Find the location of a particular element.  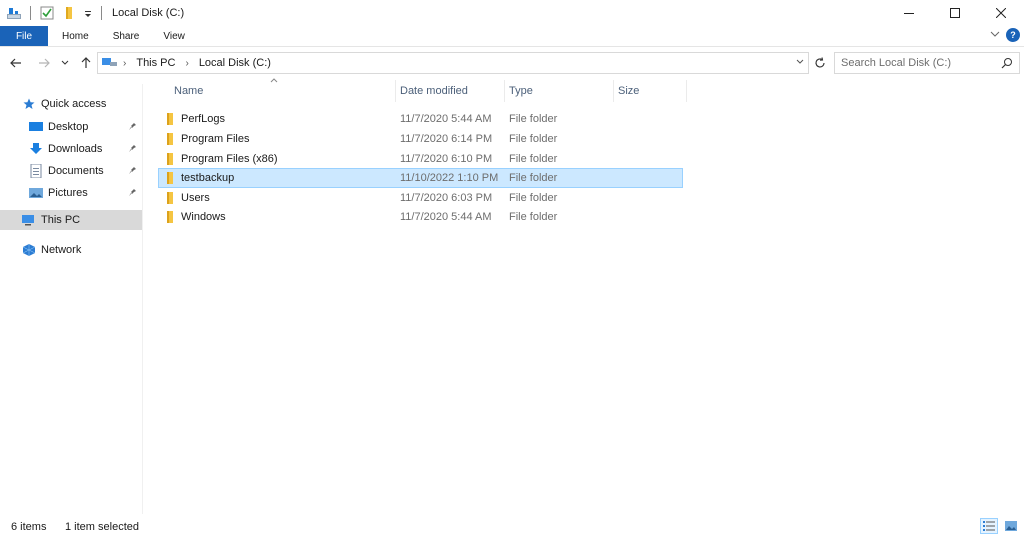

up-button is located at coordinates (86, 63).